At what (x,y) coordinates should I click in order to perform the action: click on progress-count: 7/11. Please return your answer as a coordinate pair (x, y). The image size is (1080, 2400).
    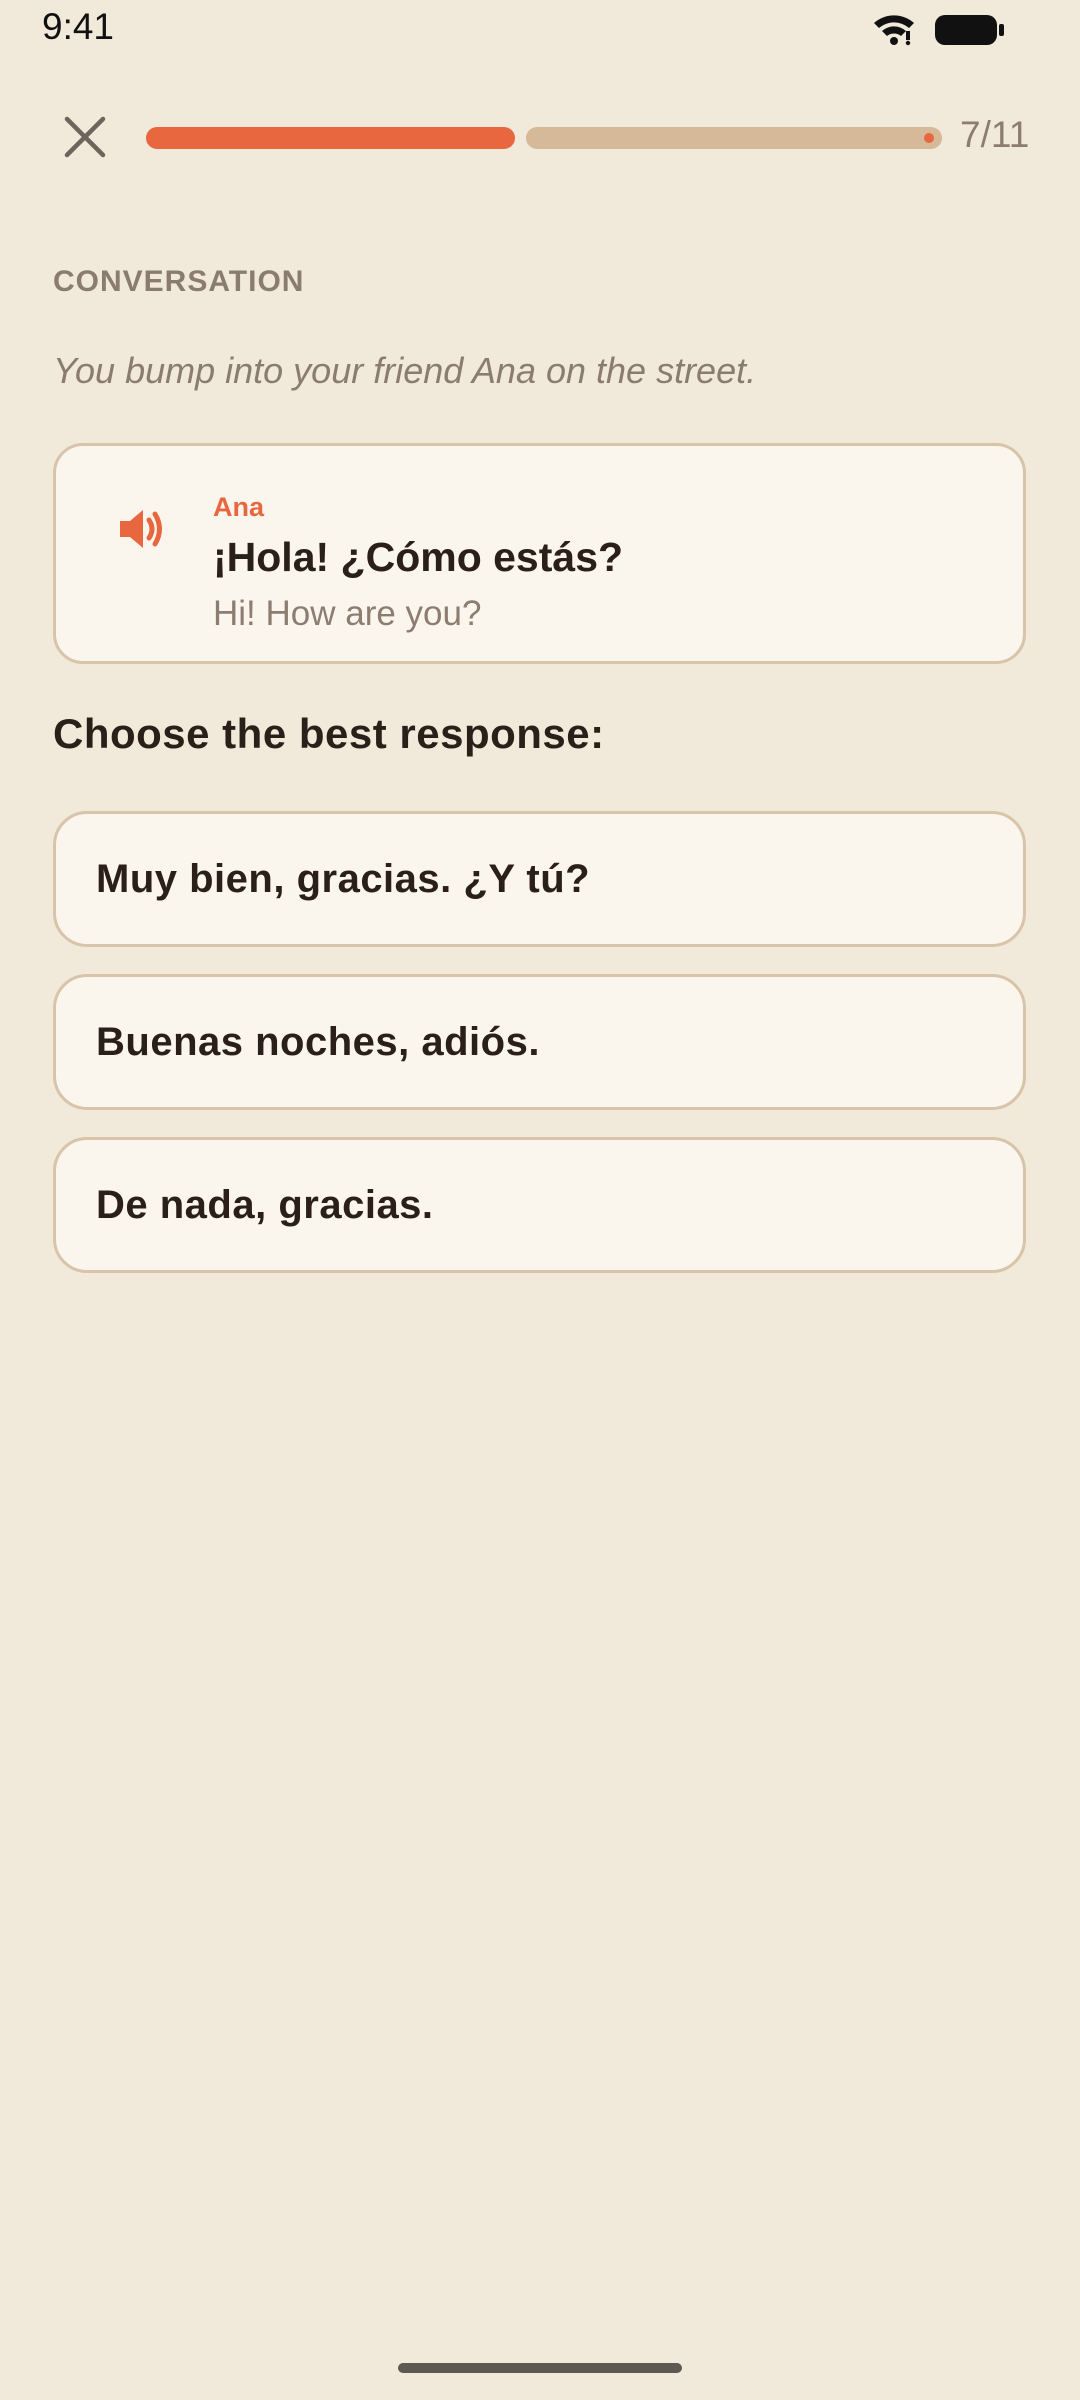
    Looking at the image, I should click on (995, 134).